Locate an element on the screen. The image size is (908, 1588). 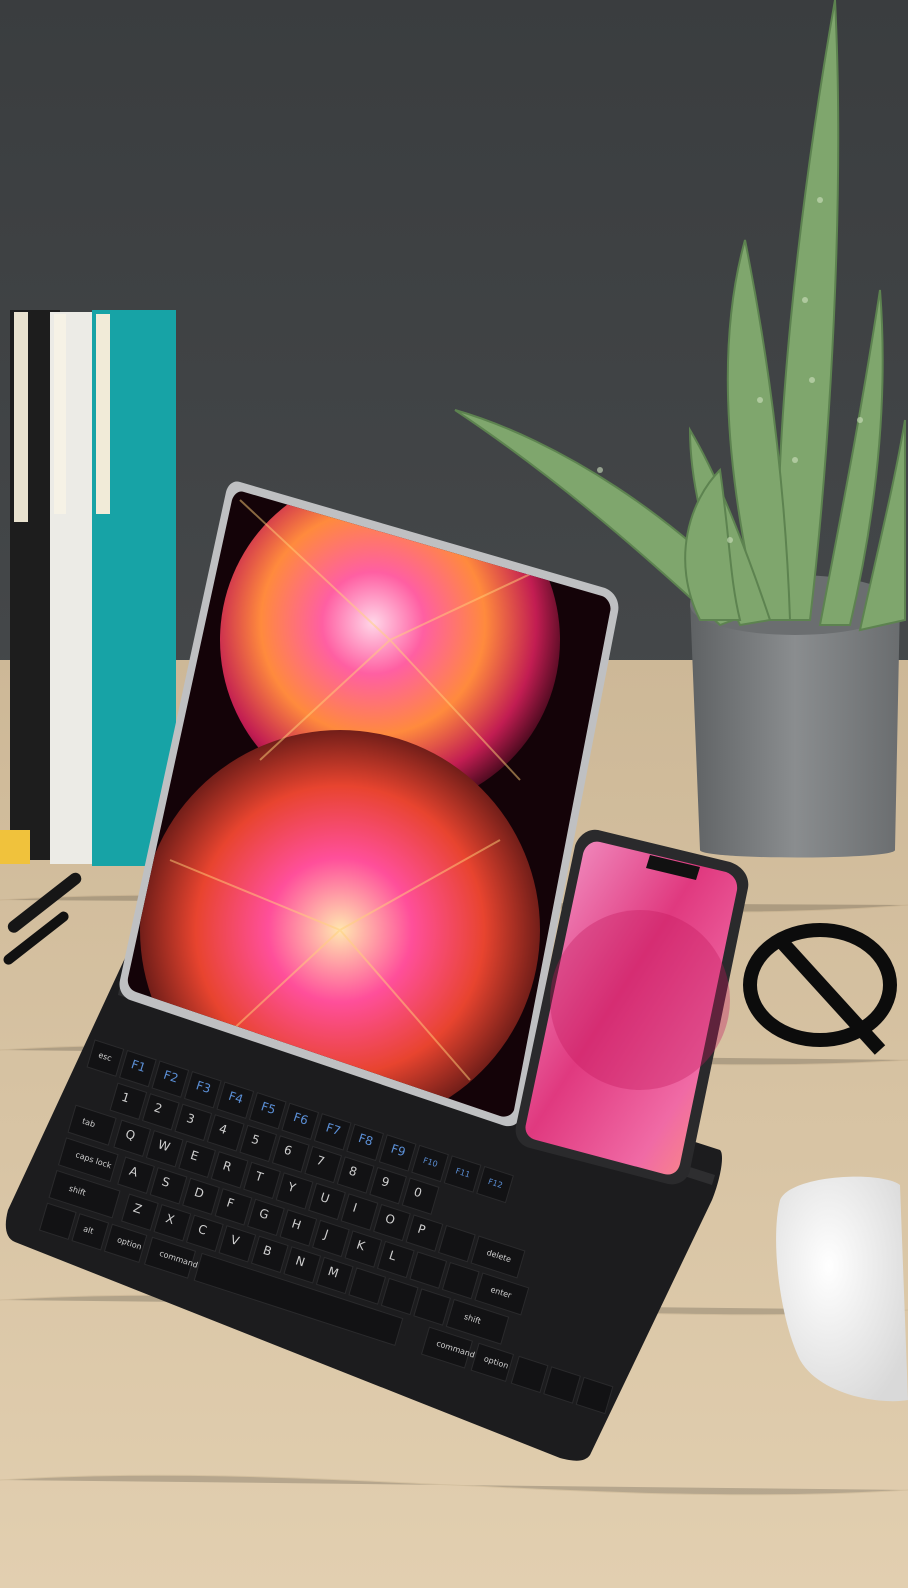
plant-pot is located at coordinates (795, 729).